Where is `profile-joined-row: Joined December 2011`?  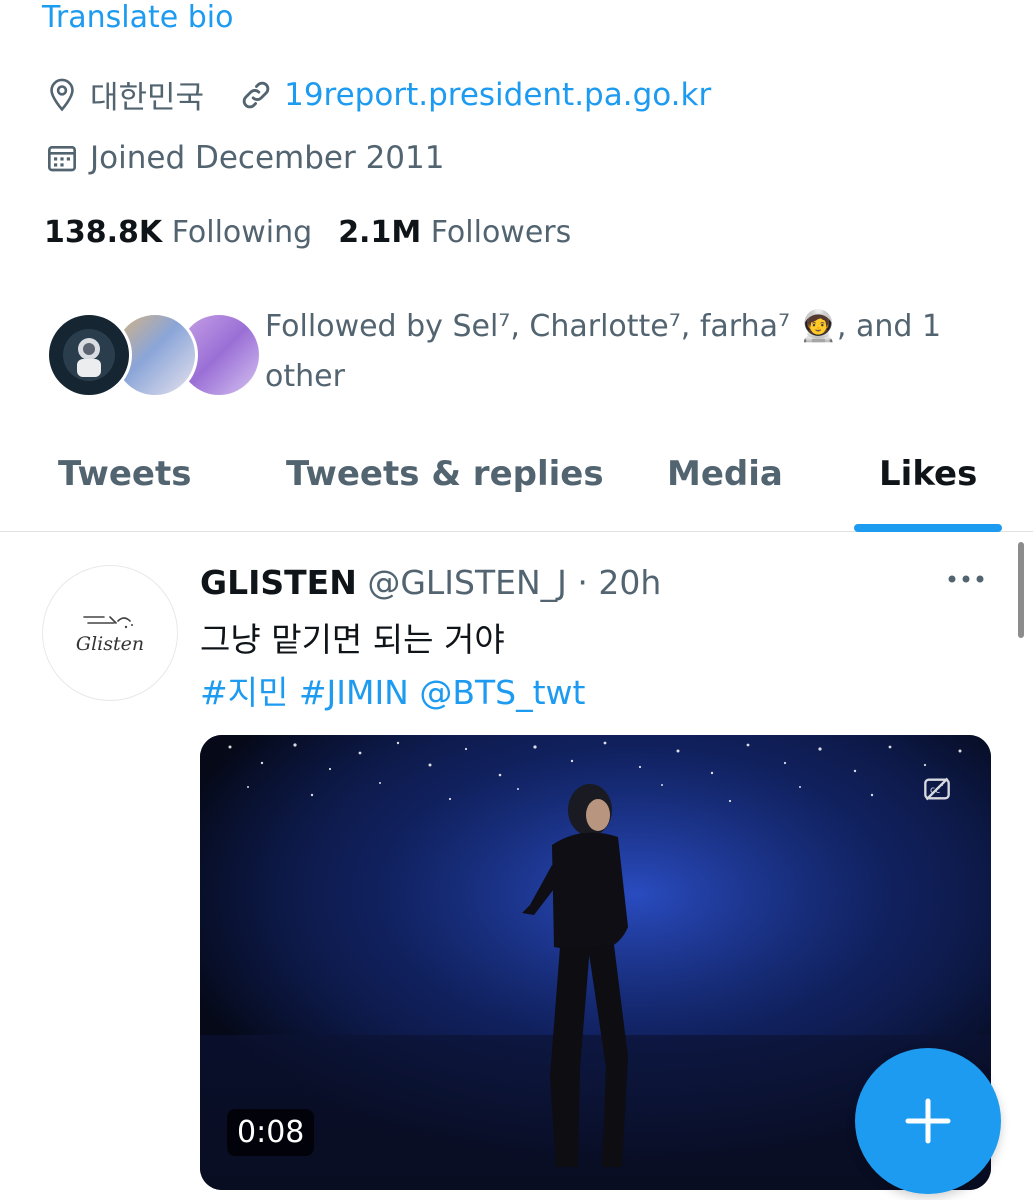 profile-joined-row: Joined December 2011 is located at coordinates (244, 158).